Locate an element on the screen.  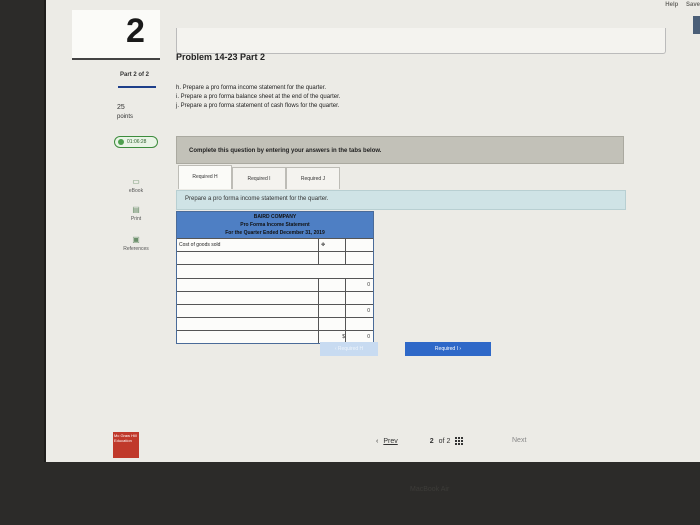
question-header-strip is located at coordinates (421, 41).